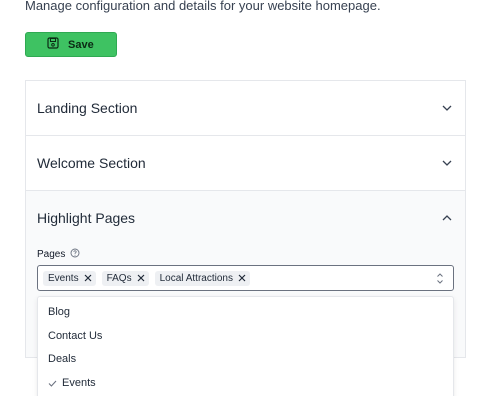  What do you see at coordinates (75, 336) in the screenshot?
I see `option-label: Contact Us` at bounding box center [75, 336].